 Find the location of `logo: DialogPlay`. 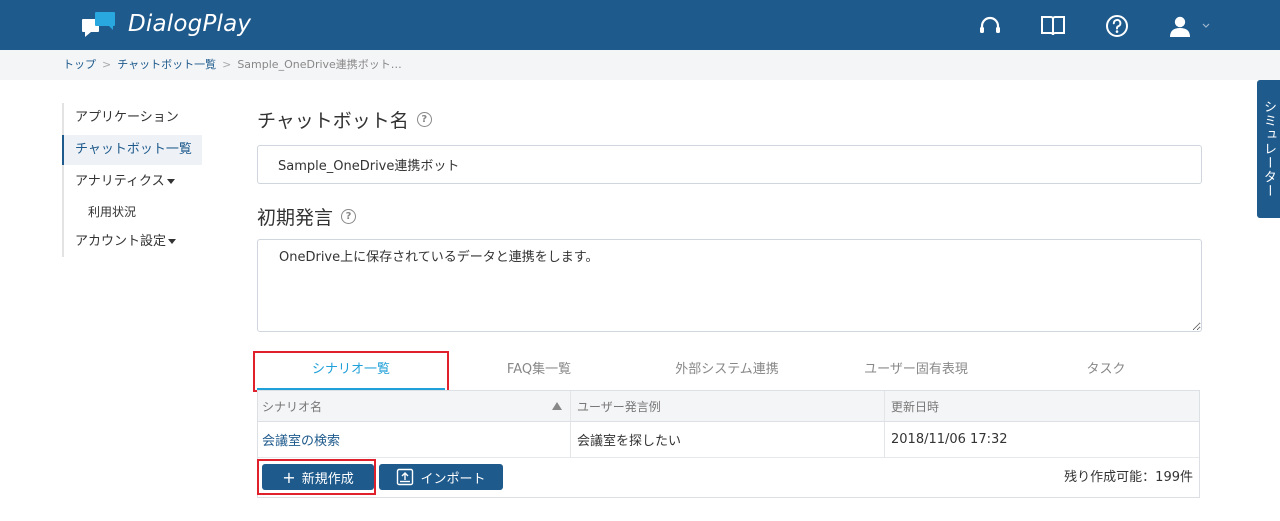

logo: DialogPlay is located at coordinates (166, 24).